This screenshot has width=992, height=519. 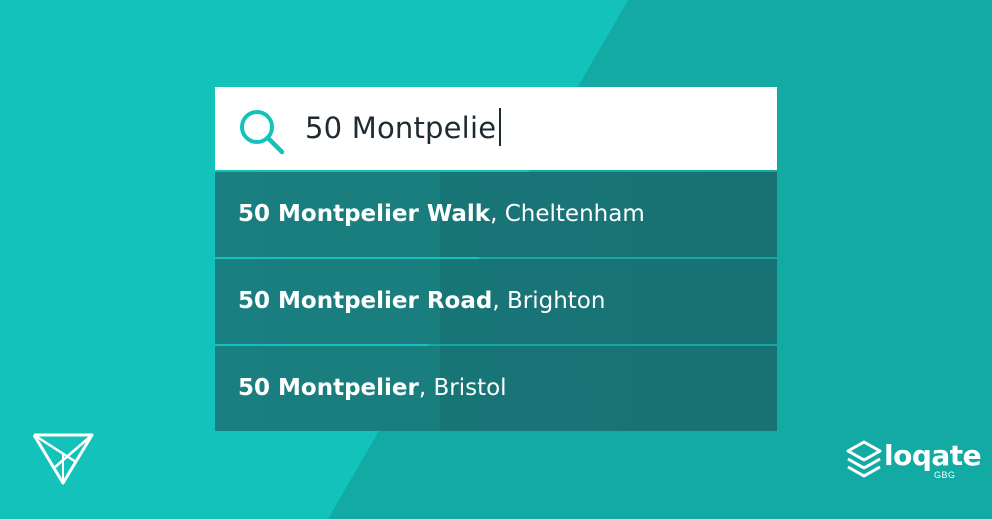 I want to click on result-street: 50 Montpelier, so click(x=328, y=388).